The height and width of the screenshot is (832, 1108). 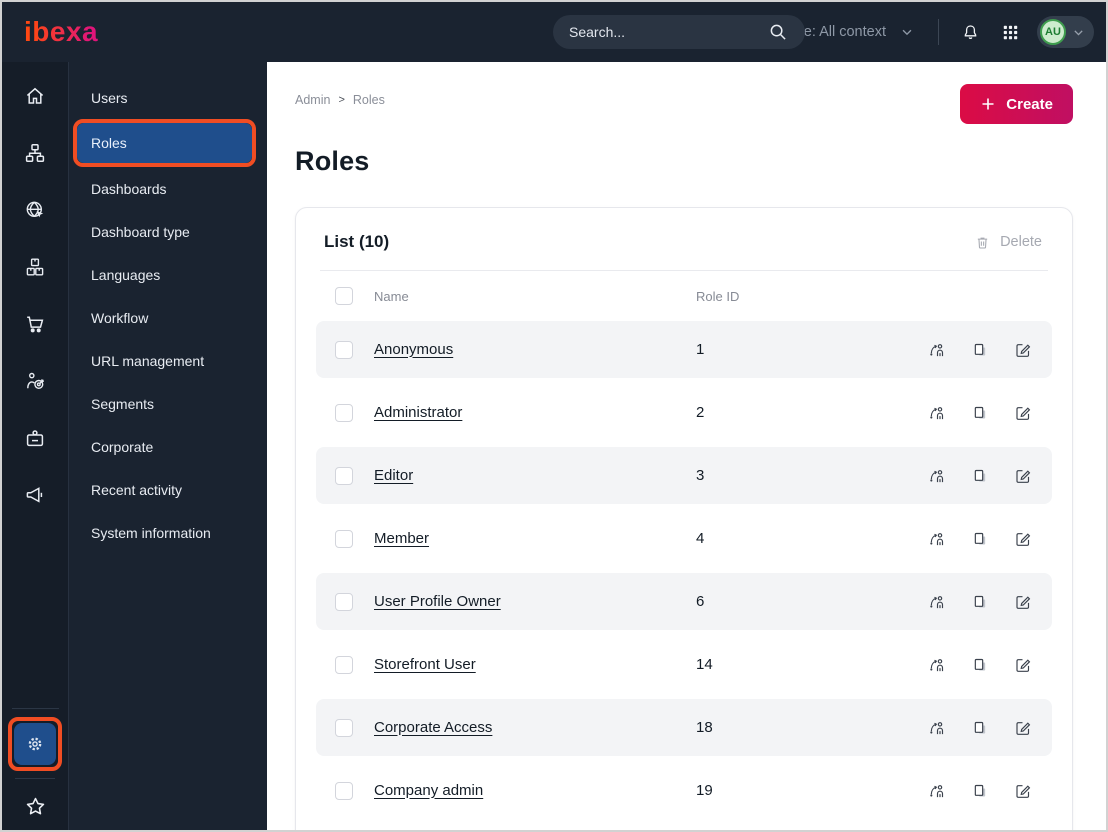 What do you see at coordinates (554, 32) in the screenshot?
I see `topbar: ibexa Site: All context` at bounding box center [554, 32].